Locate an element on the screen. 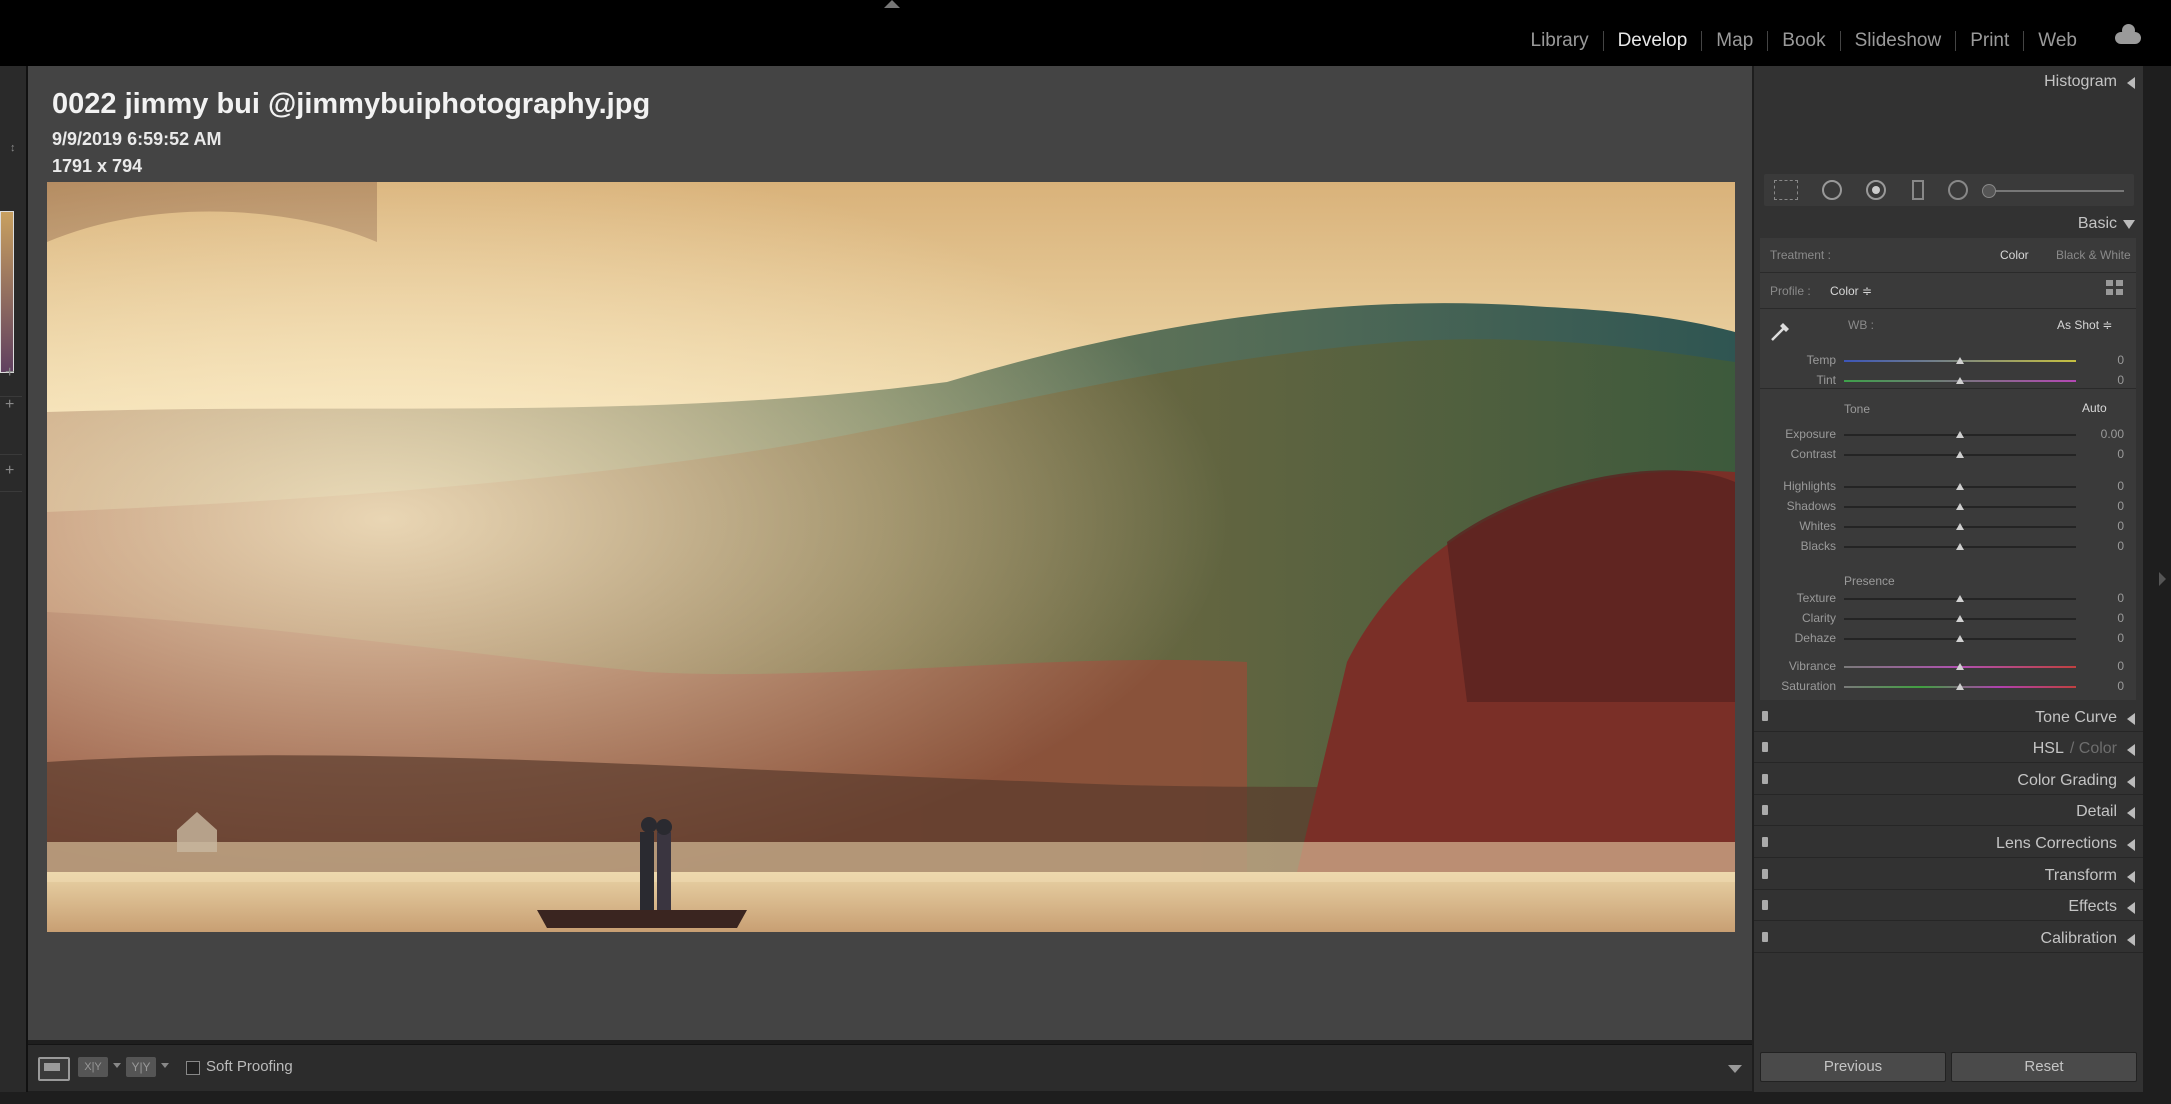 This screenshot has width=2171, height=1104. lens-corrections-panel-header: Lens Corrections is located at coordinates (1948, 843).